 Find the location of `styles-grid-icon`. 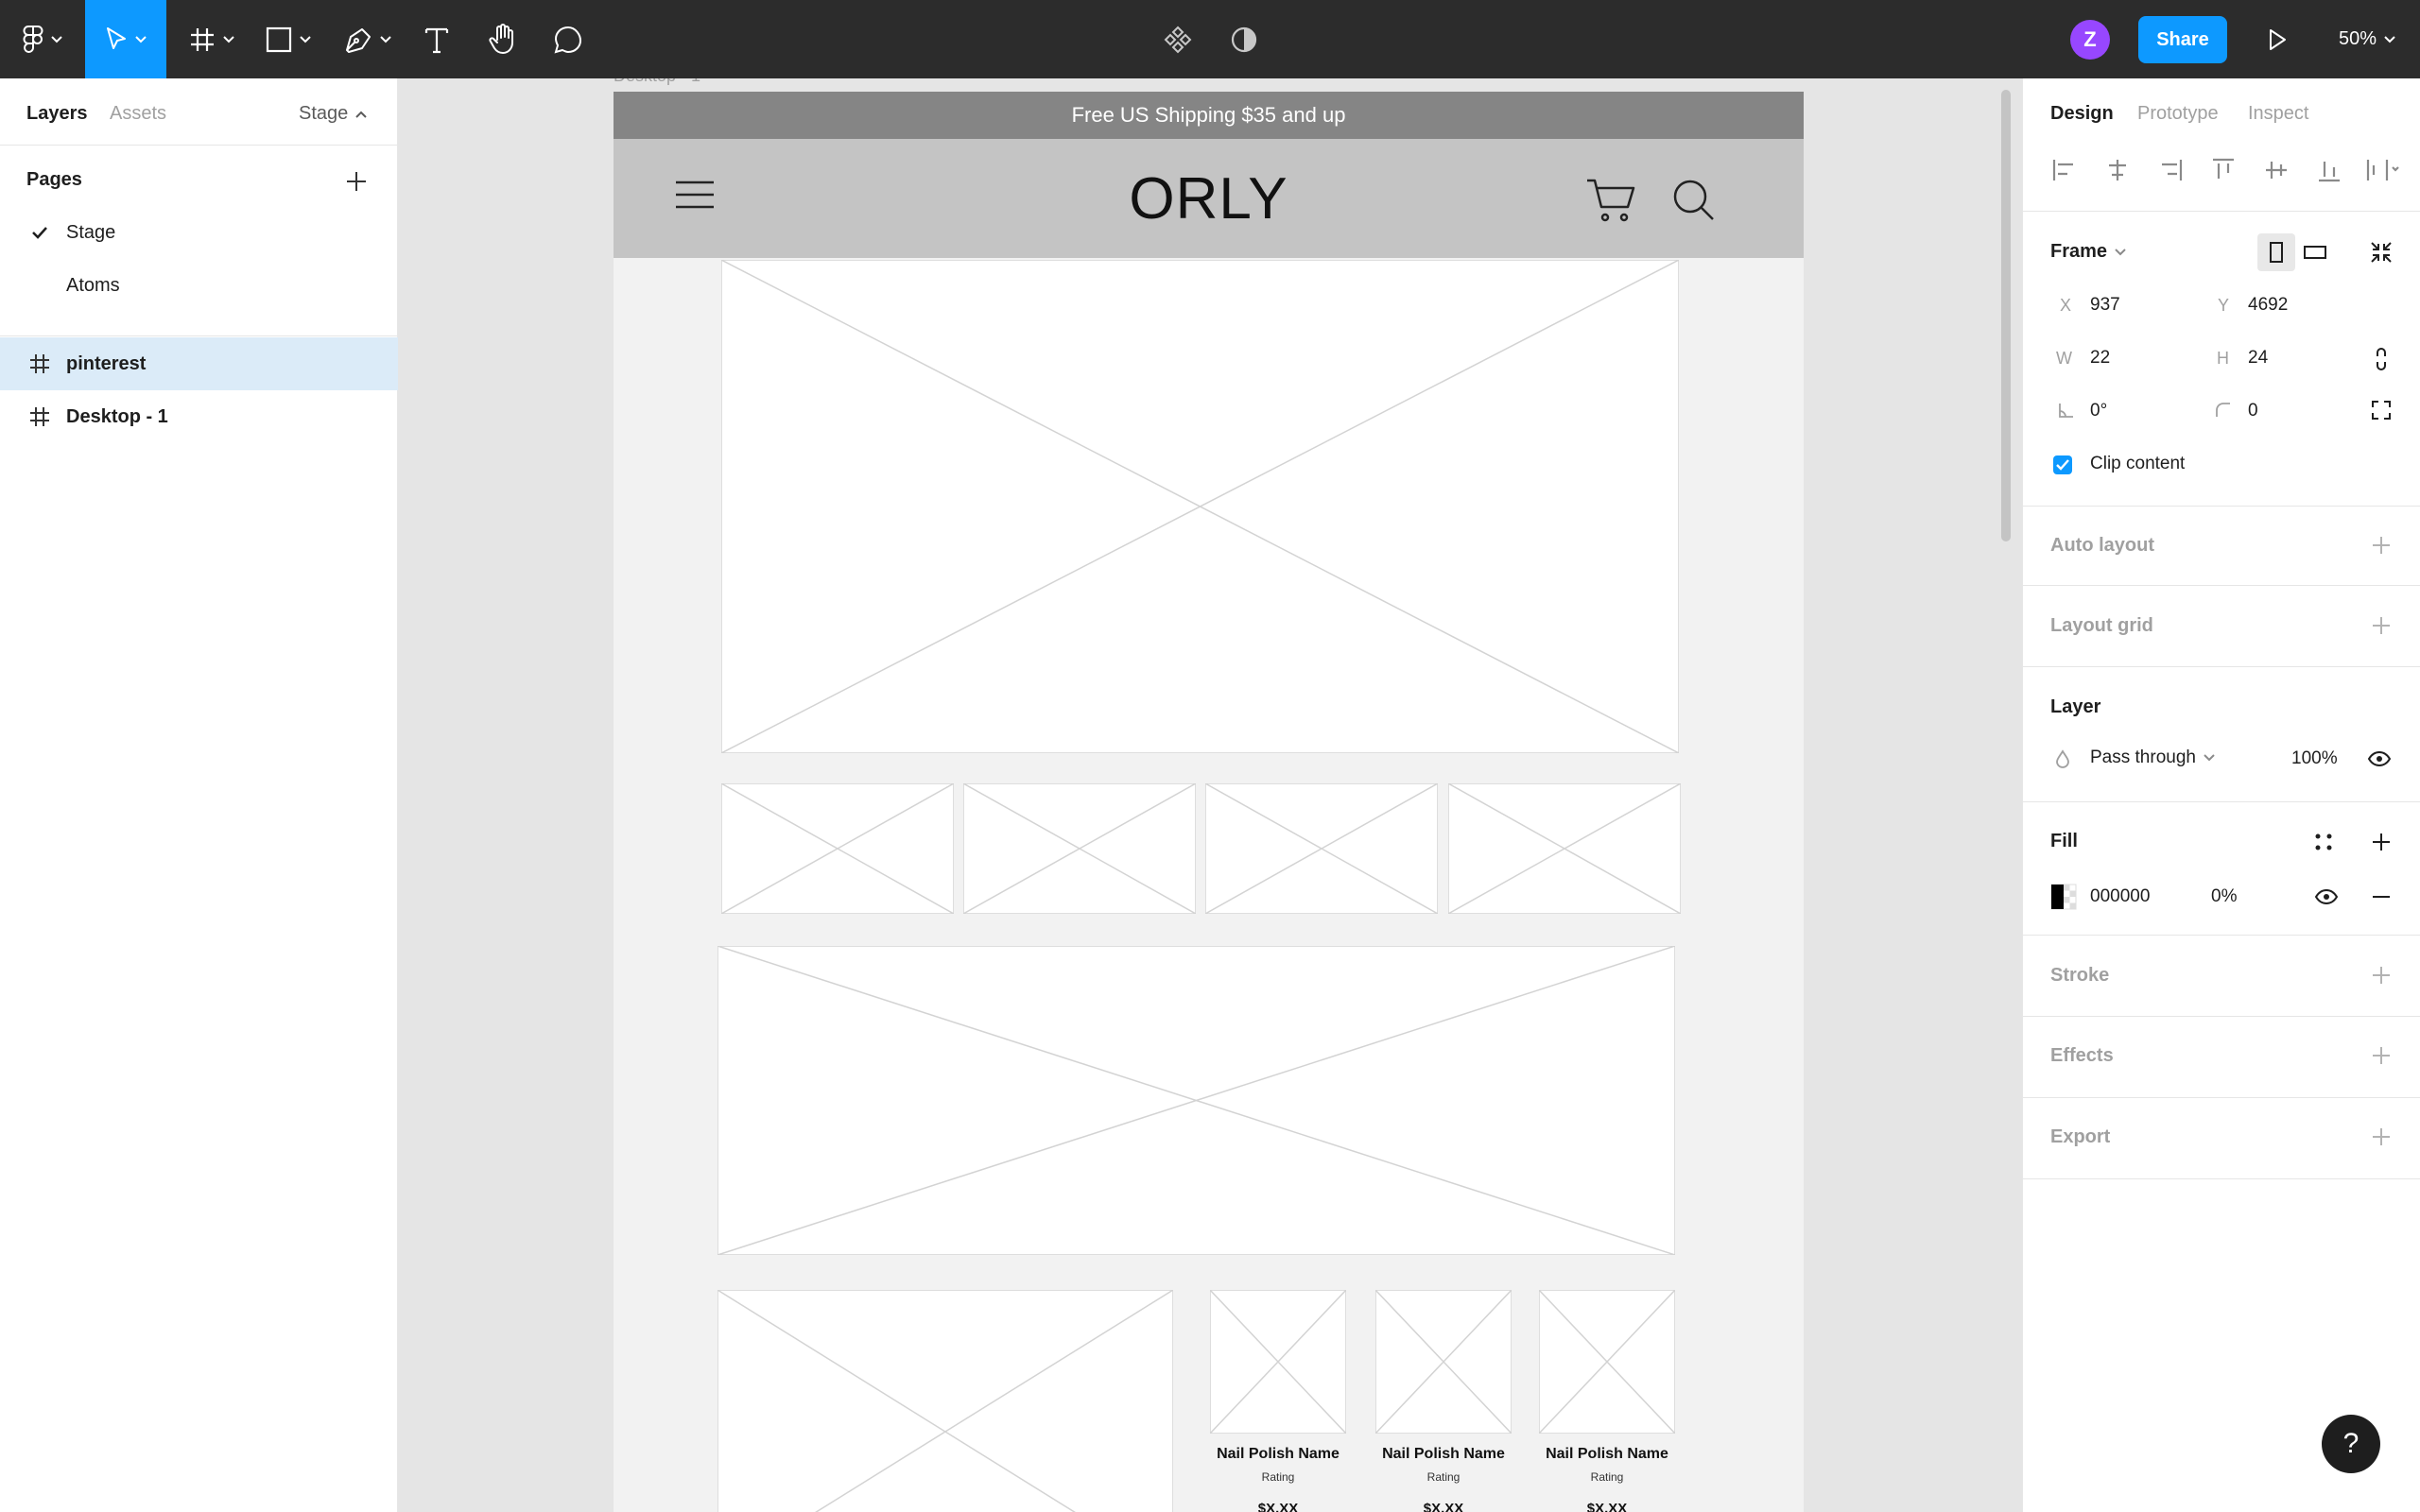

styles-grid-icon is located at coordinates (2323, 842).